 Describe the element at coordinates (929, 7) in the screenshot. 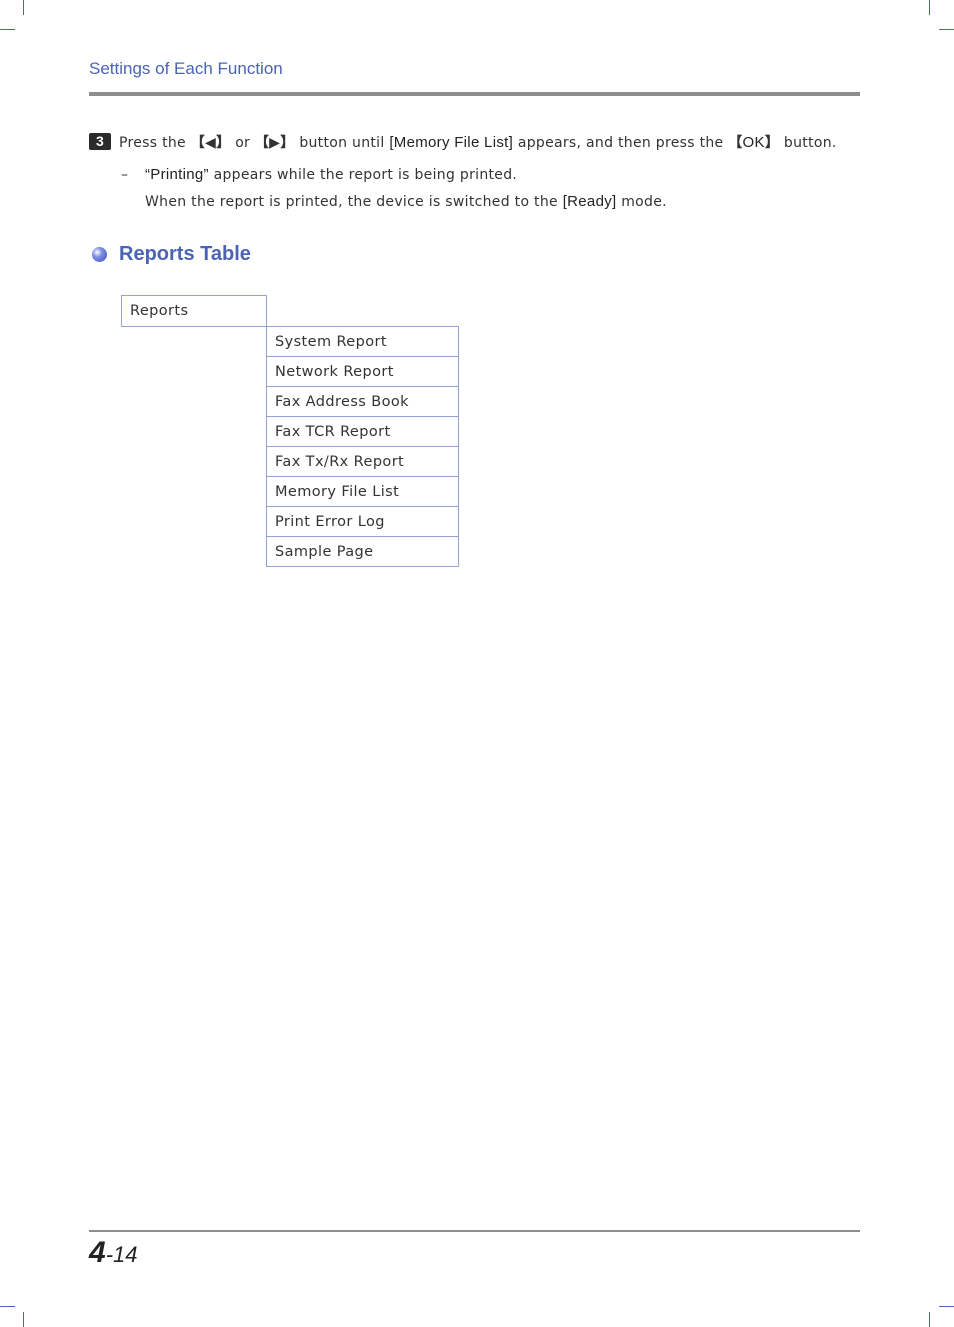

I see `crop-mark-top-right-vertical` at that location.